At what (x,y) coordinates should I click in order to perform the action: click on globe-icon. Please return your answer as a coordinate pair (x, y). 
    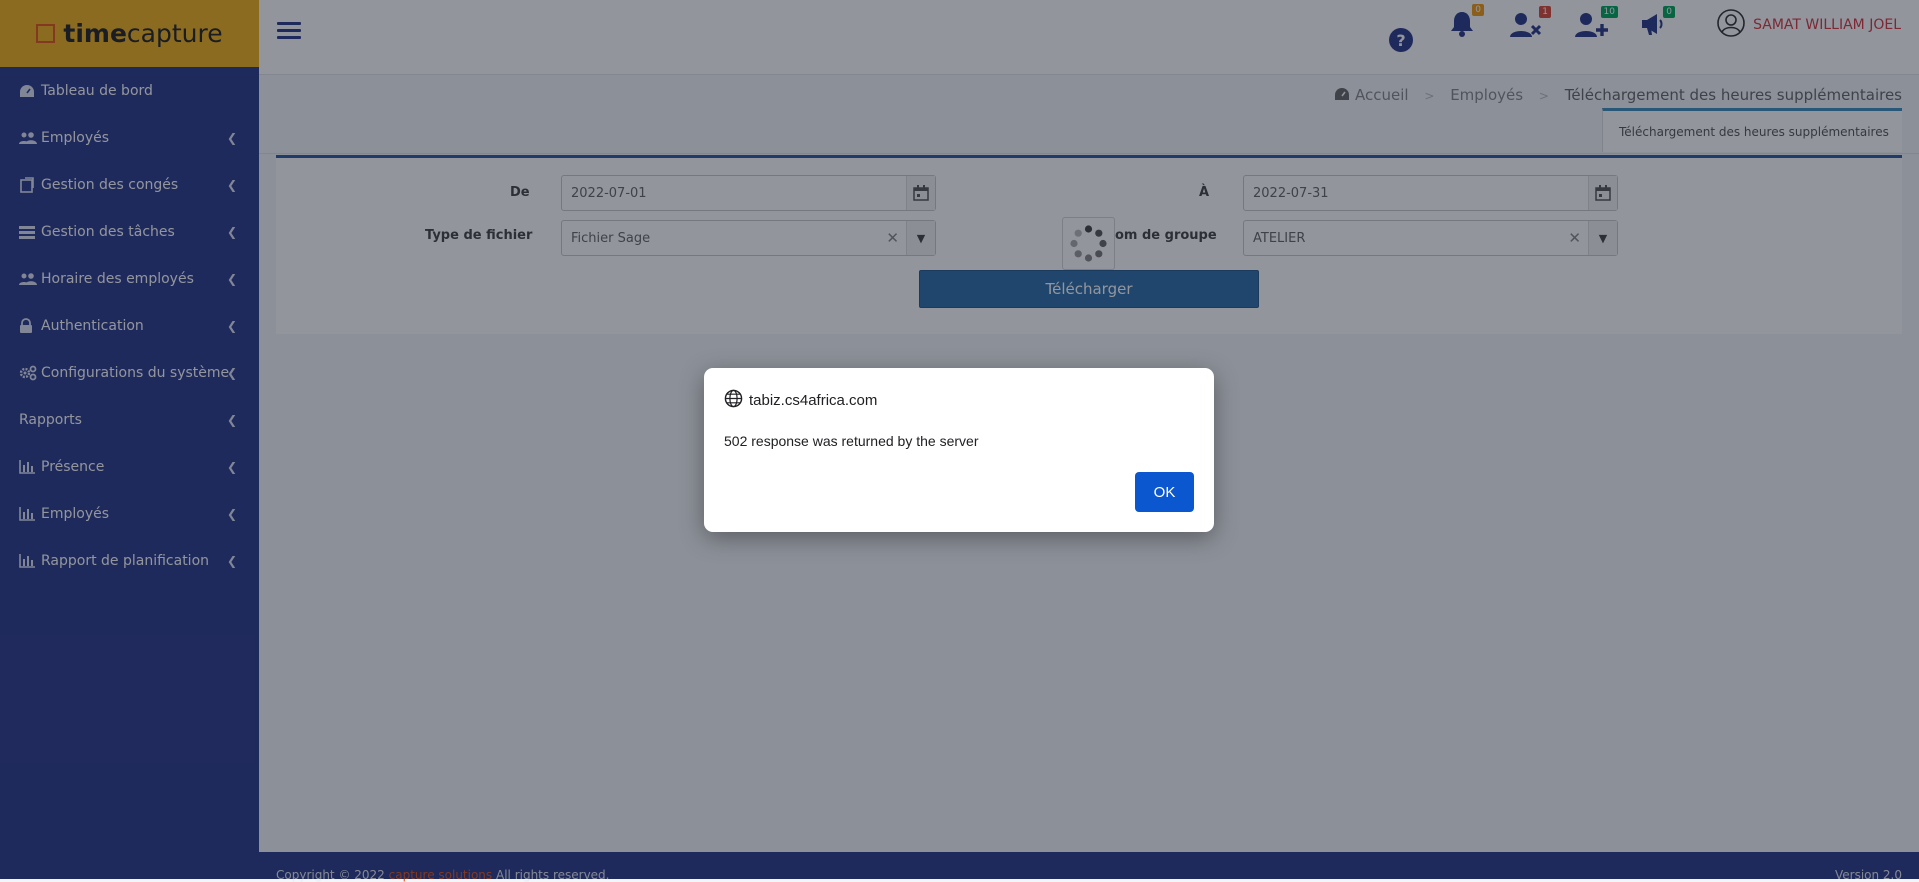
    Looking at the image, I should click on (736, 400).